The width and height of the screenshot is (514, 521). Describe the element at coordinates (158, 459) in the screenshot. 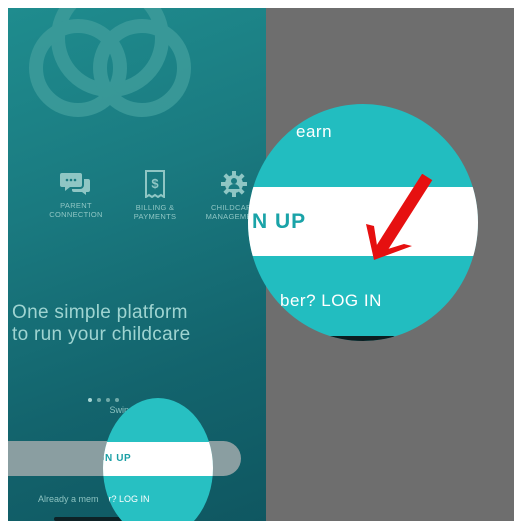

I see `spotlight-circle-small: SIGN UP Already a member? LOG IN` at that location.